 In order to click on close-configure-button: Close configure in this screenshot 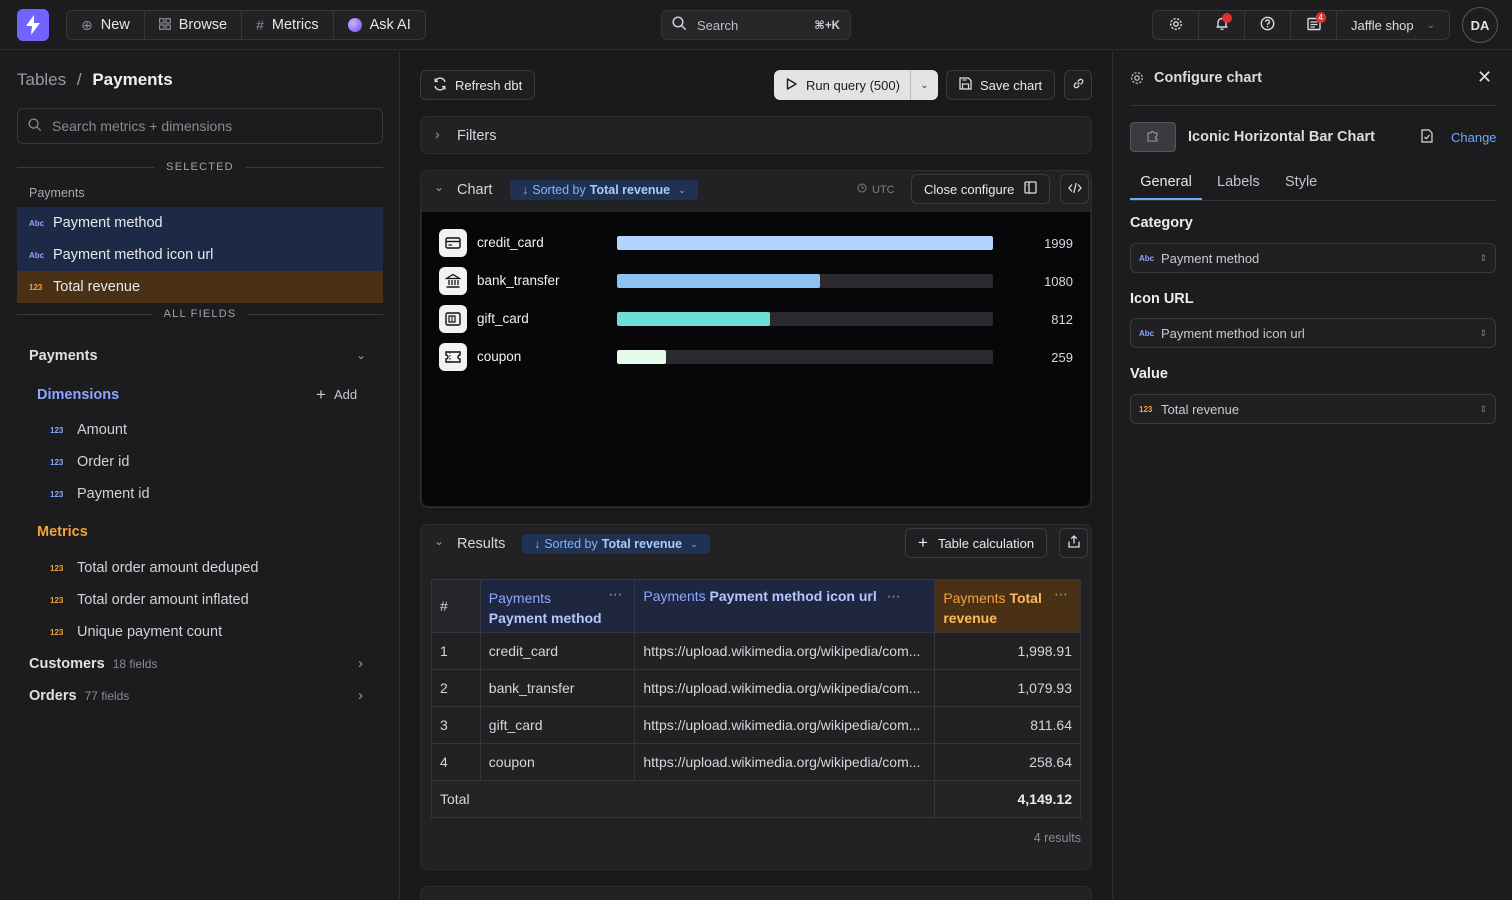, I will do `click(981, 189)`.